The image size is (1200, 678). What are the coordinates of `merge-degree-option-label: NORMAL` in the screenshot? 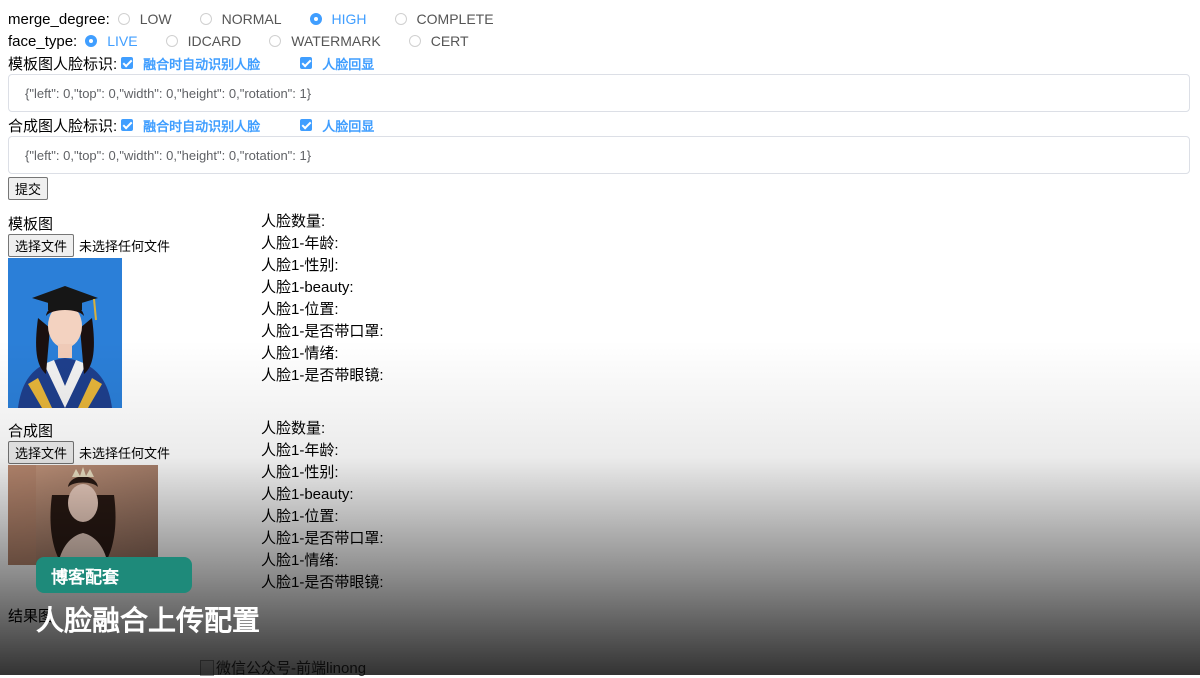 It's located at (251, 19).